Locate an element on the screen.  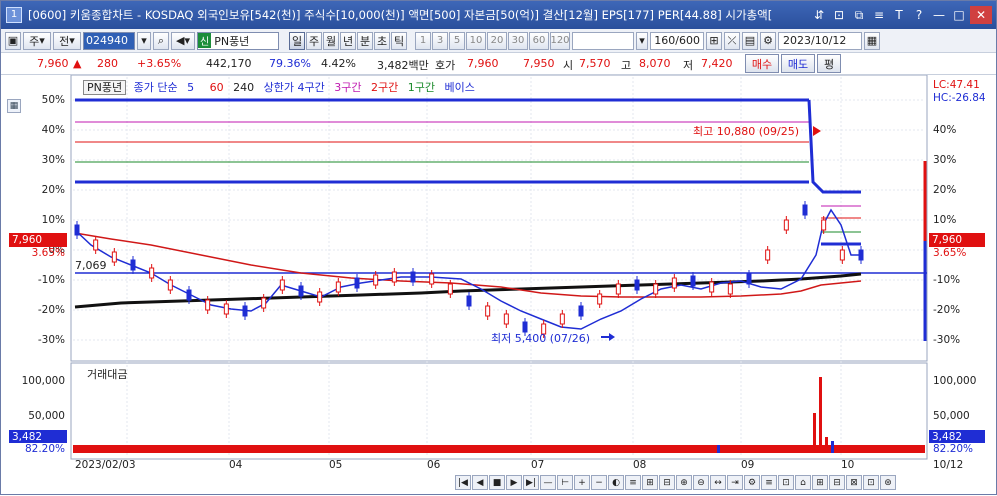
chart-control-button: ▶ is located at coordinates (514, 482).